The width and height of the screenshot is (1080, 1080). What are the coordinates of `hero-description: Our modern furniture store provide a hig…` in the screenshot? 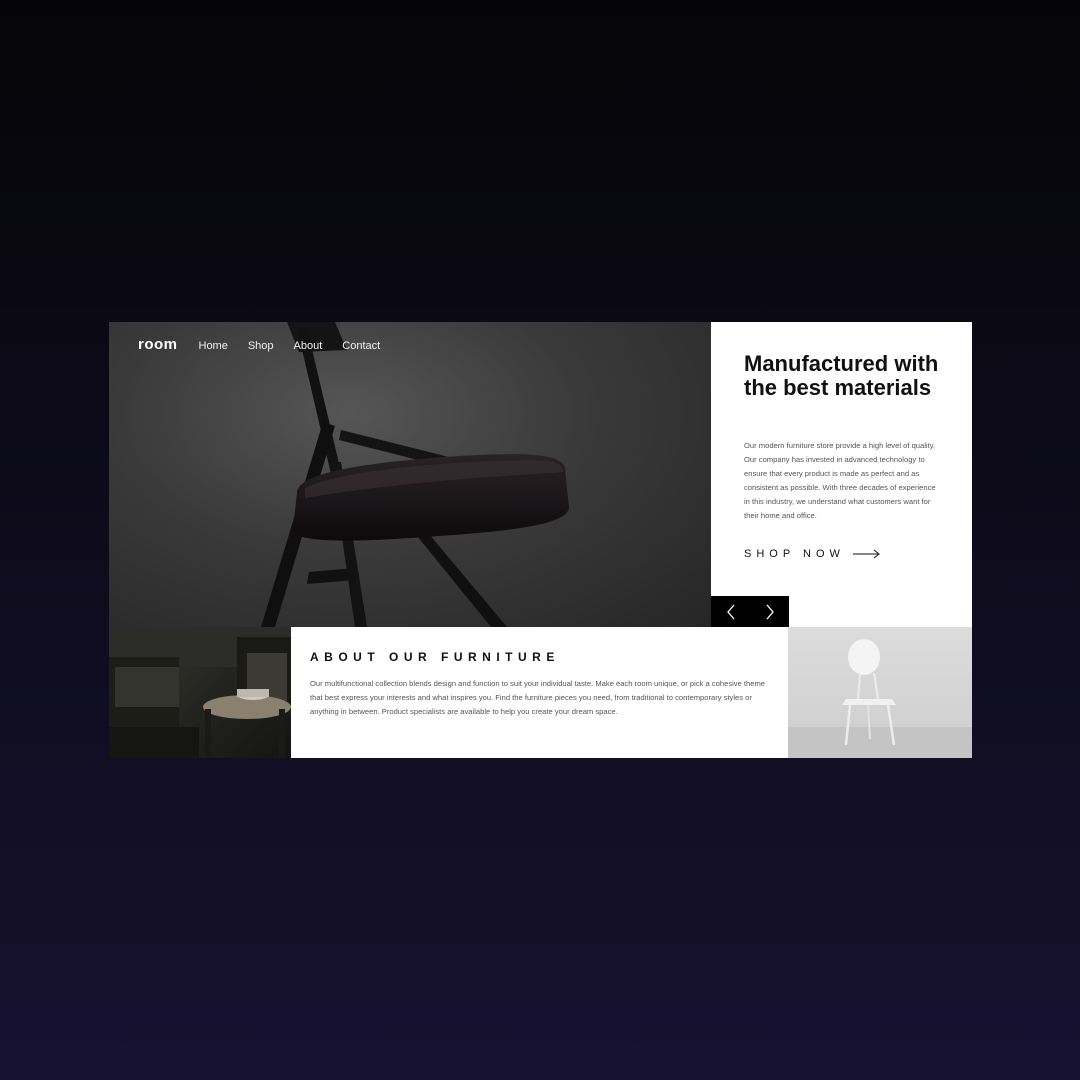 It's located at (840, 480).